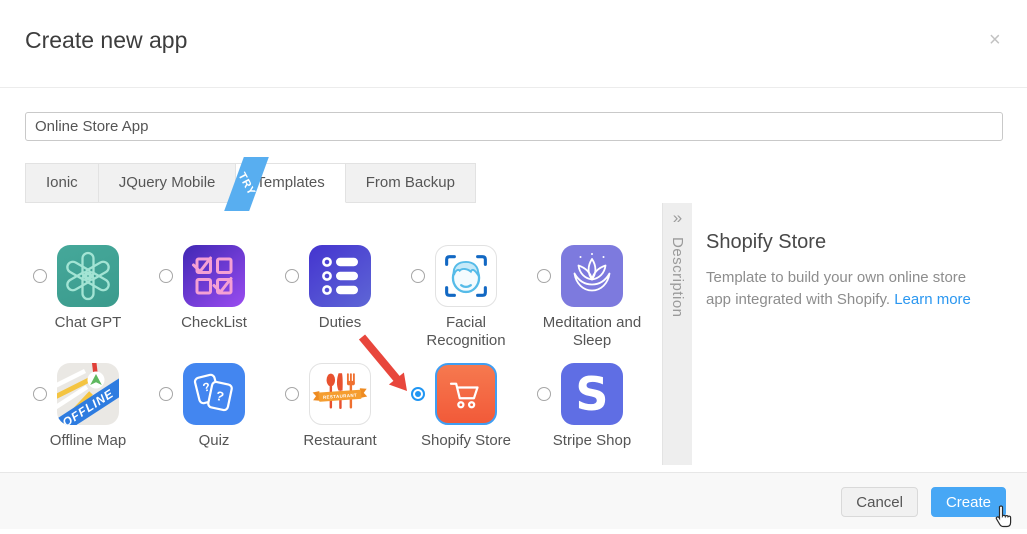 This screenshot has height=534, width=1027. Describe the element at coordinates (766, 242) in the screenshot. I see `template-description-heading: Shopify Store` at that location.